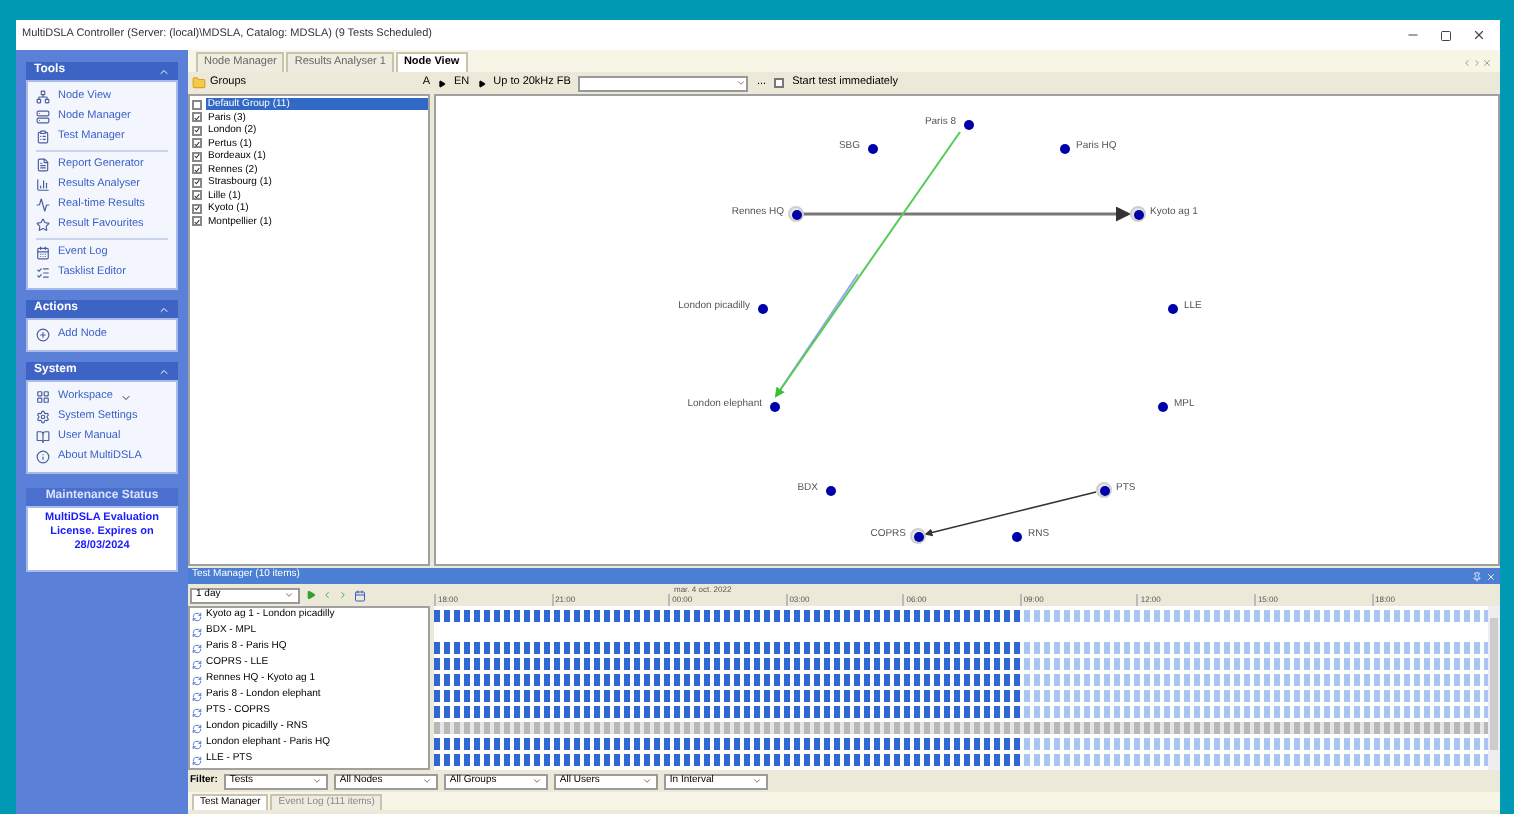 This screenshot has width=1514, height=814. What do you see at coordinates (311, 595) in the screenshot?
I see `first-icon` at bounding box center [311, 595].